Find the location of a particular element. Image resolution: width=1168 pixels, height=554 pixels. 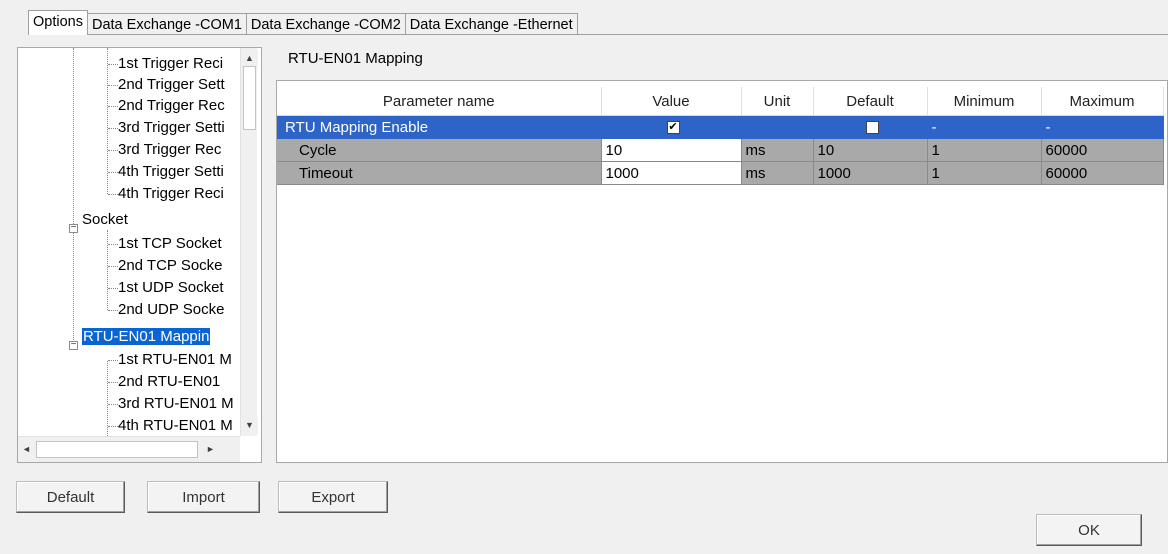

column-header-default: Default is located at coordinates (870, 101).